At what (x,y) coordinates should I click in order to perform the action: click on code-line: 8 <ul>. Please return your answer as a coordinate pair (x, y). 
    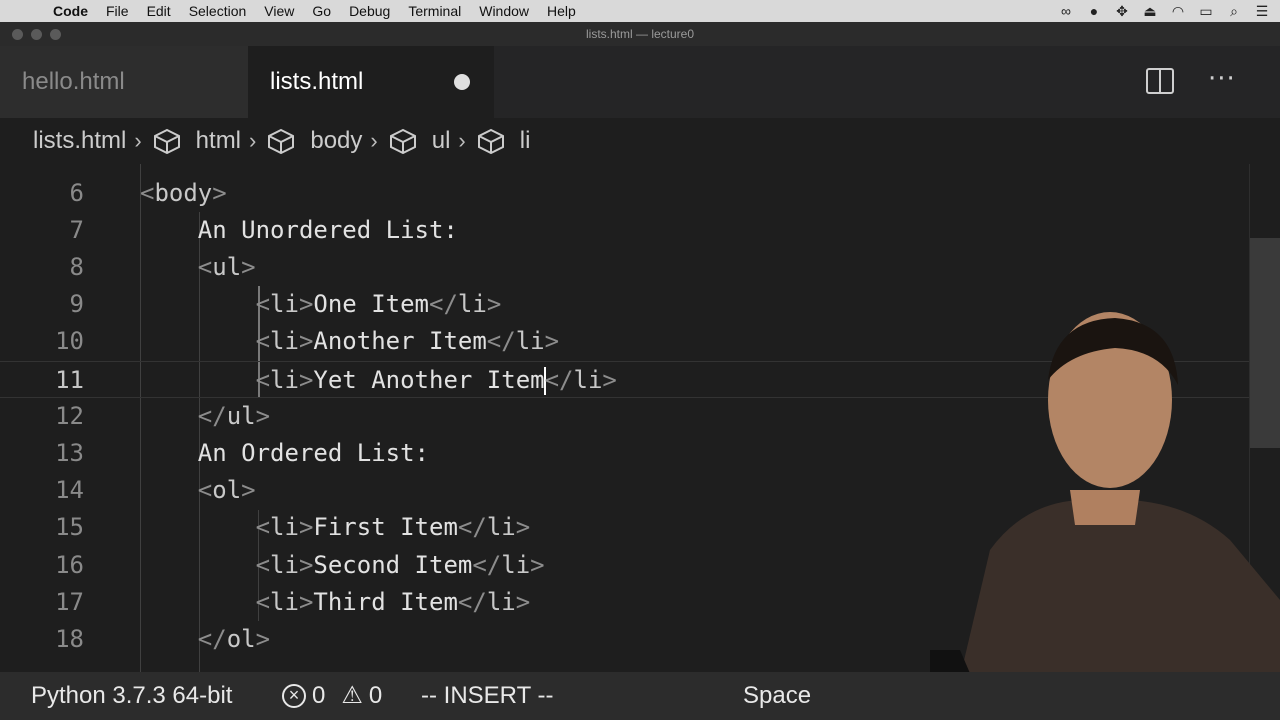
    Looking at the image, I should click on (625, 267).